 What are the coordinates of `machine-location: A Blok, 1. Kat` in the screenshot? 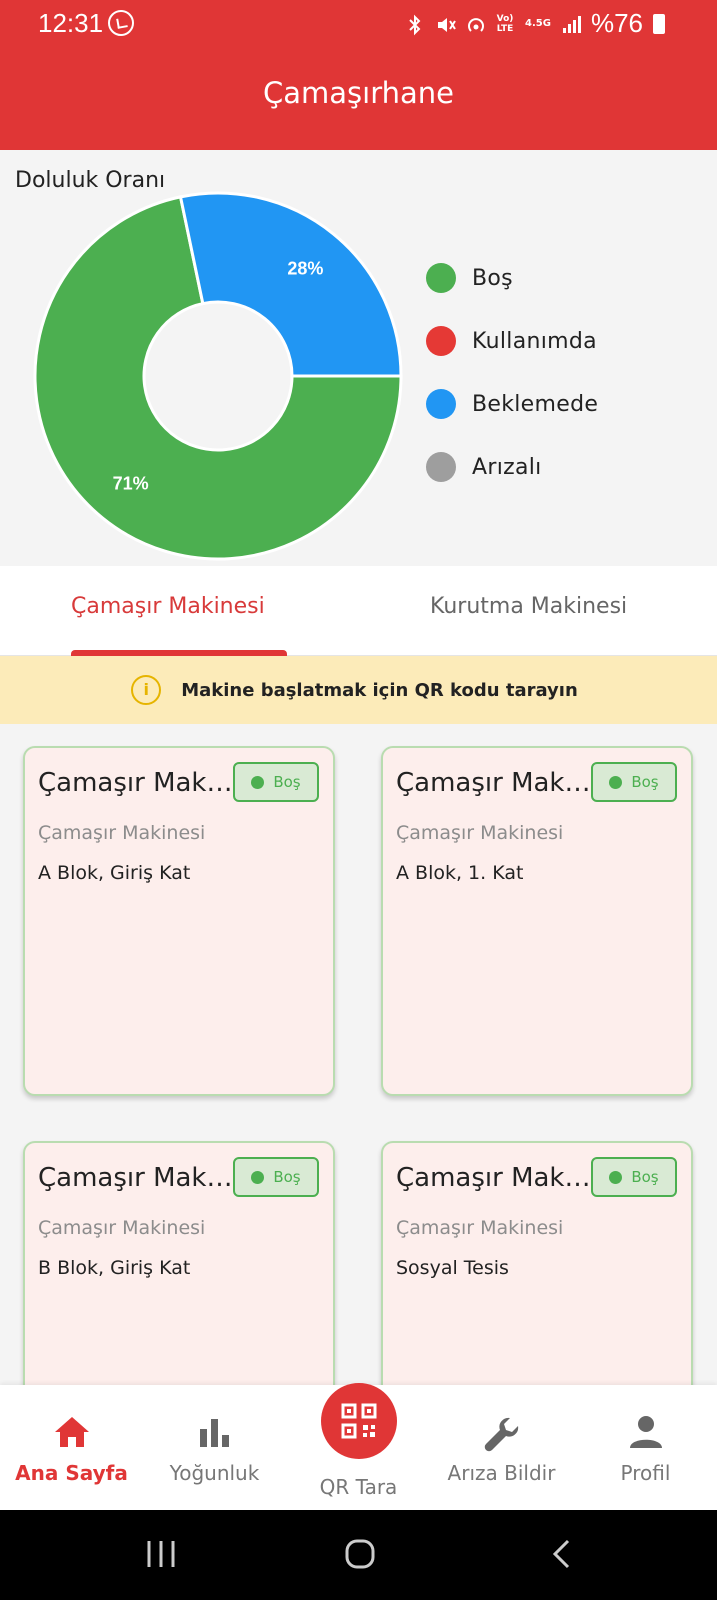 It's located at (460, 873).